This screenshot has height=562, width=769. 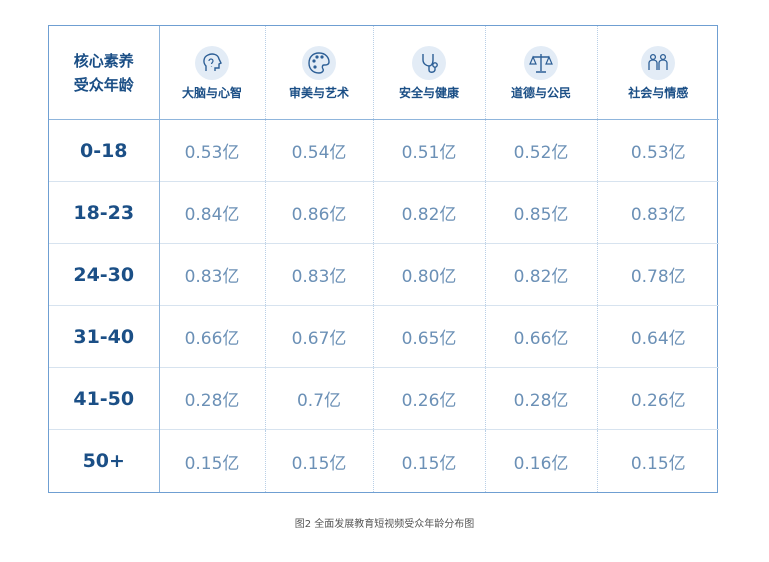 What do you see at coordinates (541, 63) in the screenshot?
I see `scales-icon` at bounding box center [541, 63].